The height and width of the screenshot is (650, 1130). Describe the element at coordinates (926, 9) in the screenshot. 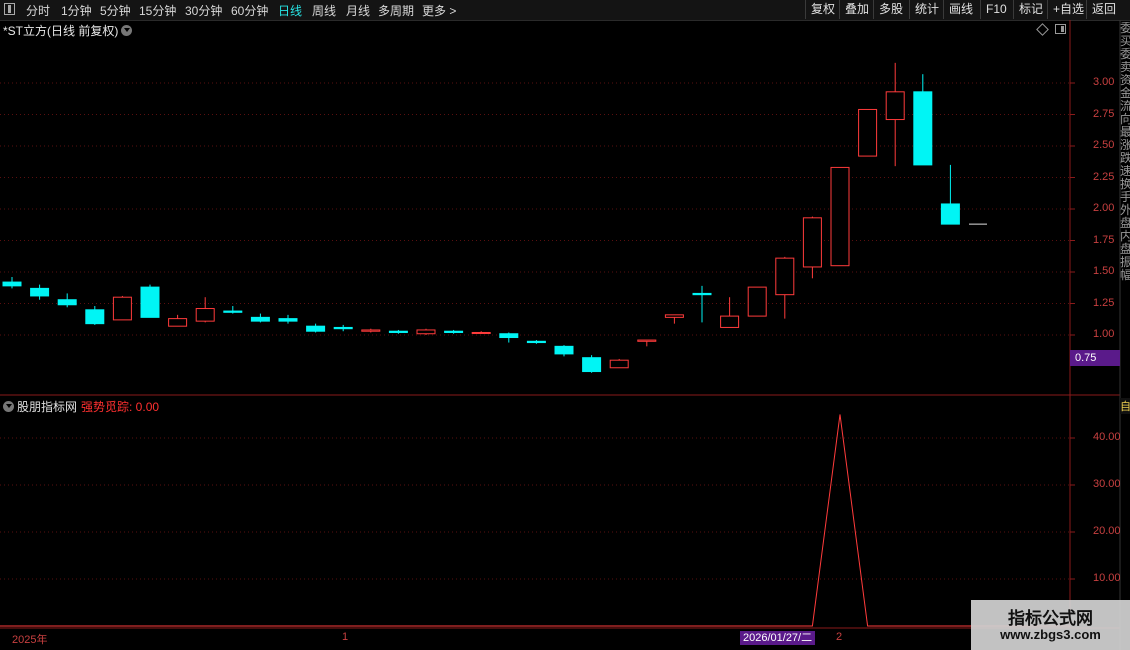

I see `stats-button: 统计` at that location.